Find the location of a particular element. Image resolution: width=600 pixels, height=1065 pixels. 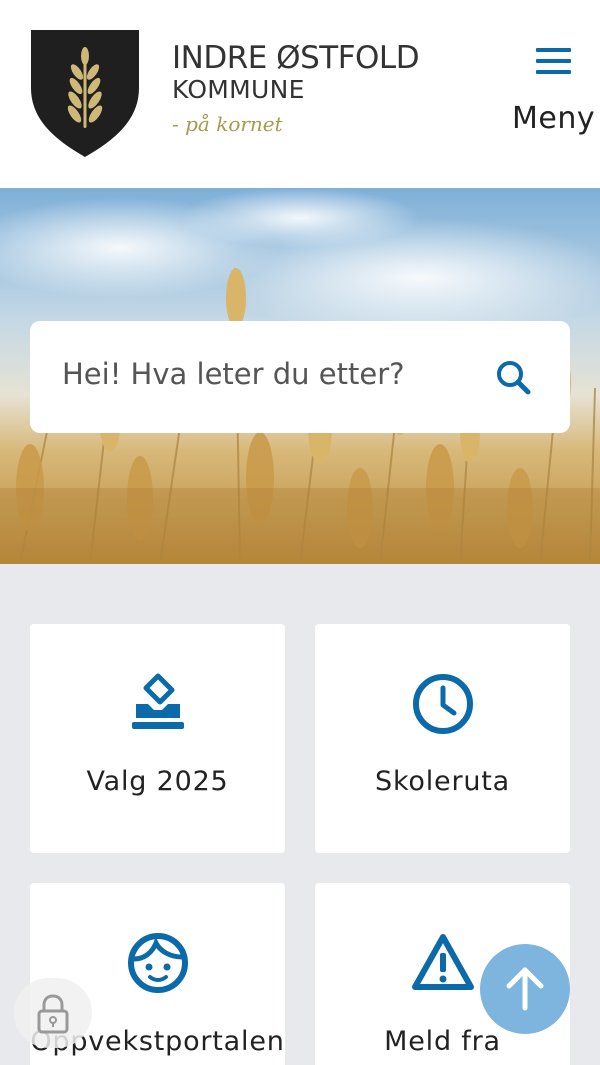

brand-subtitle: KOMMUNE is located at coordinates (238, 89).